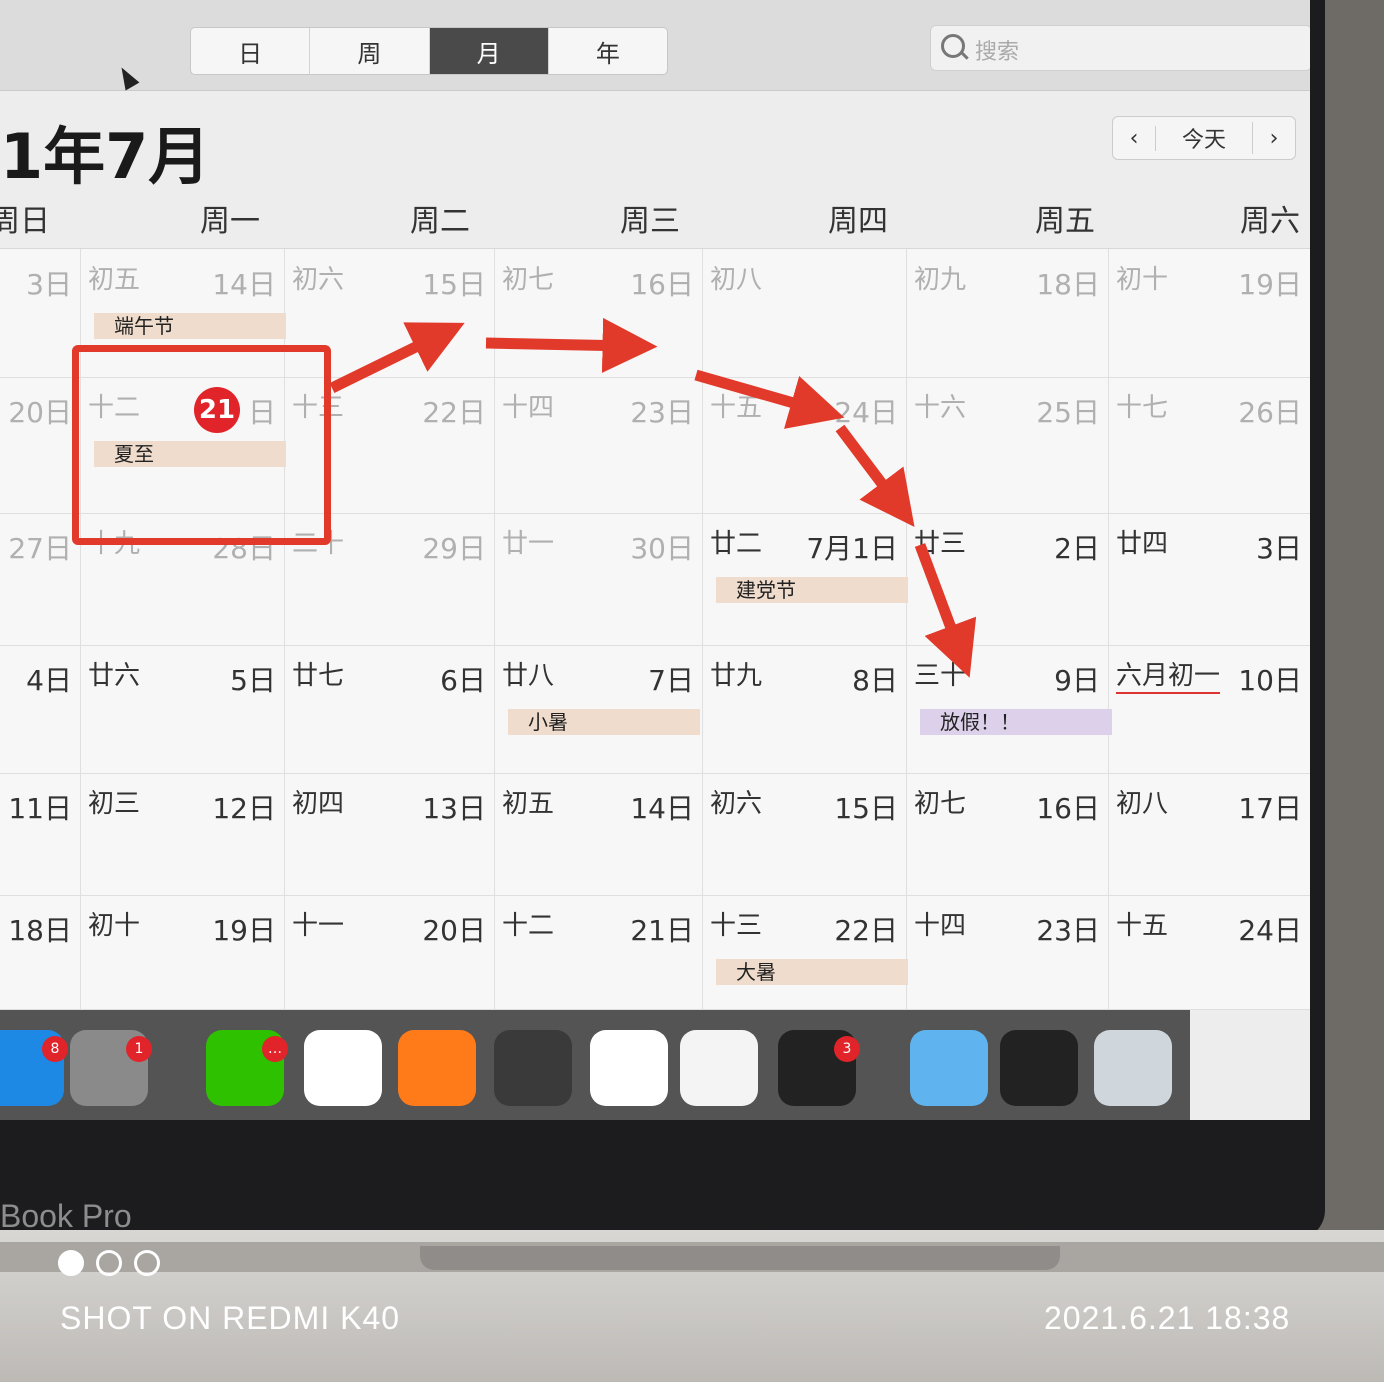 Image resolution: width=1384 pixels, height=1382 pixels. Describe the element at coordinates (653, 497) in the screenshot. I see `annotation-arrows` at that location.